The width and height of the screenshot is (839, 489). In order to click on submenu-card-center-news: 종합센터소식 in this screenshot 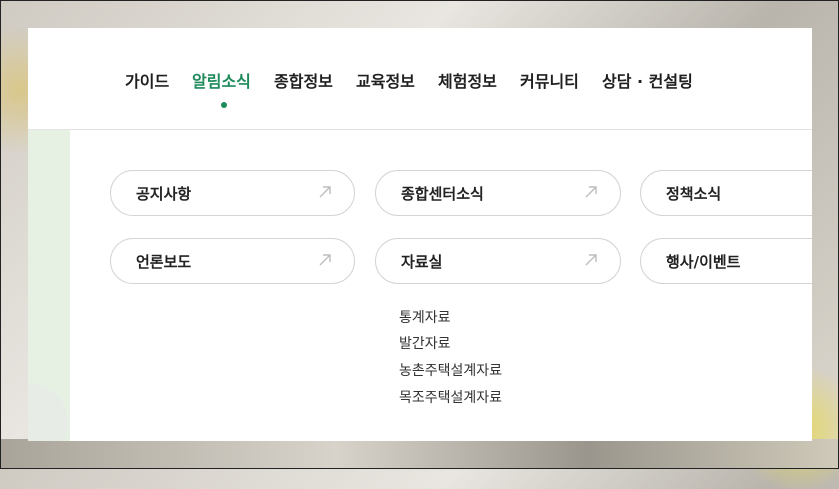, I will do `click(498, 193)`.